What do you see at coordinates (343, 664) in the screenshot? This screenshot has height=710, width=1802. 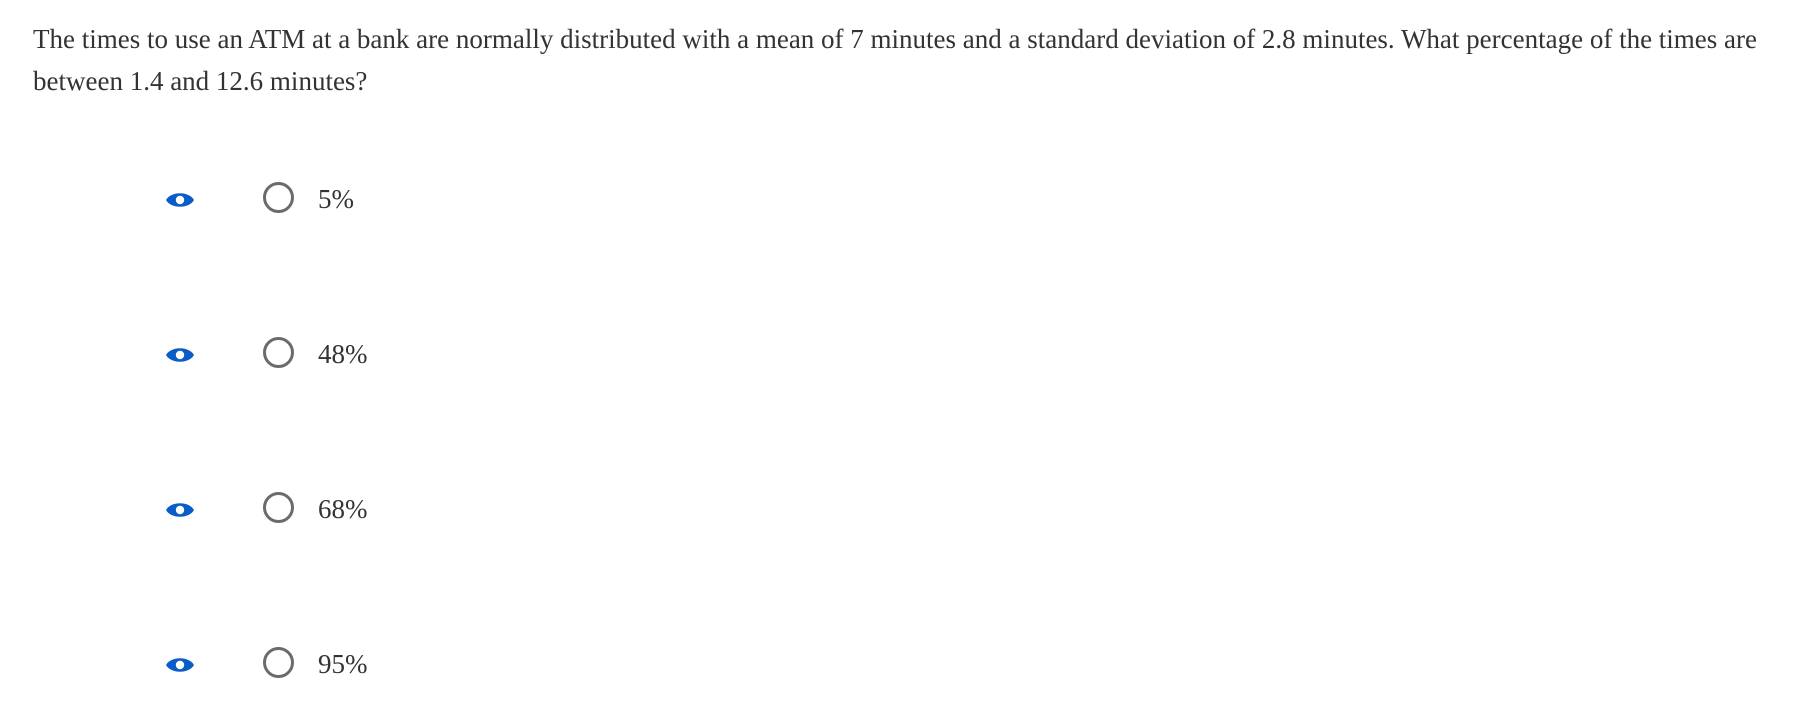 I see `answer-label-4: 95%` at bounding box center [343, 664].